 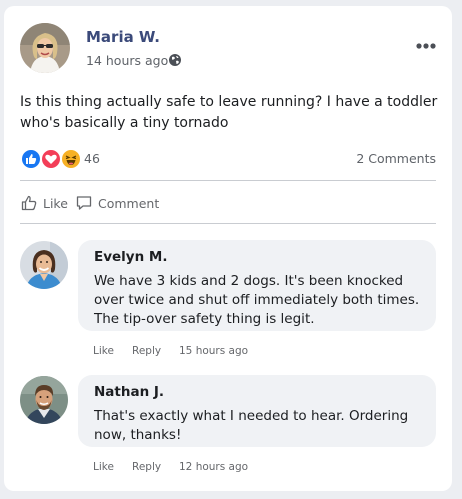 I want to click on comment-label: Comment, so click(x=129, y=203).